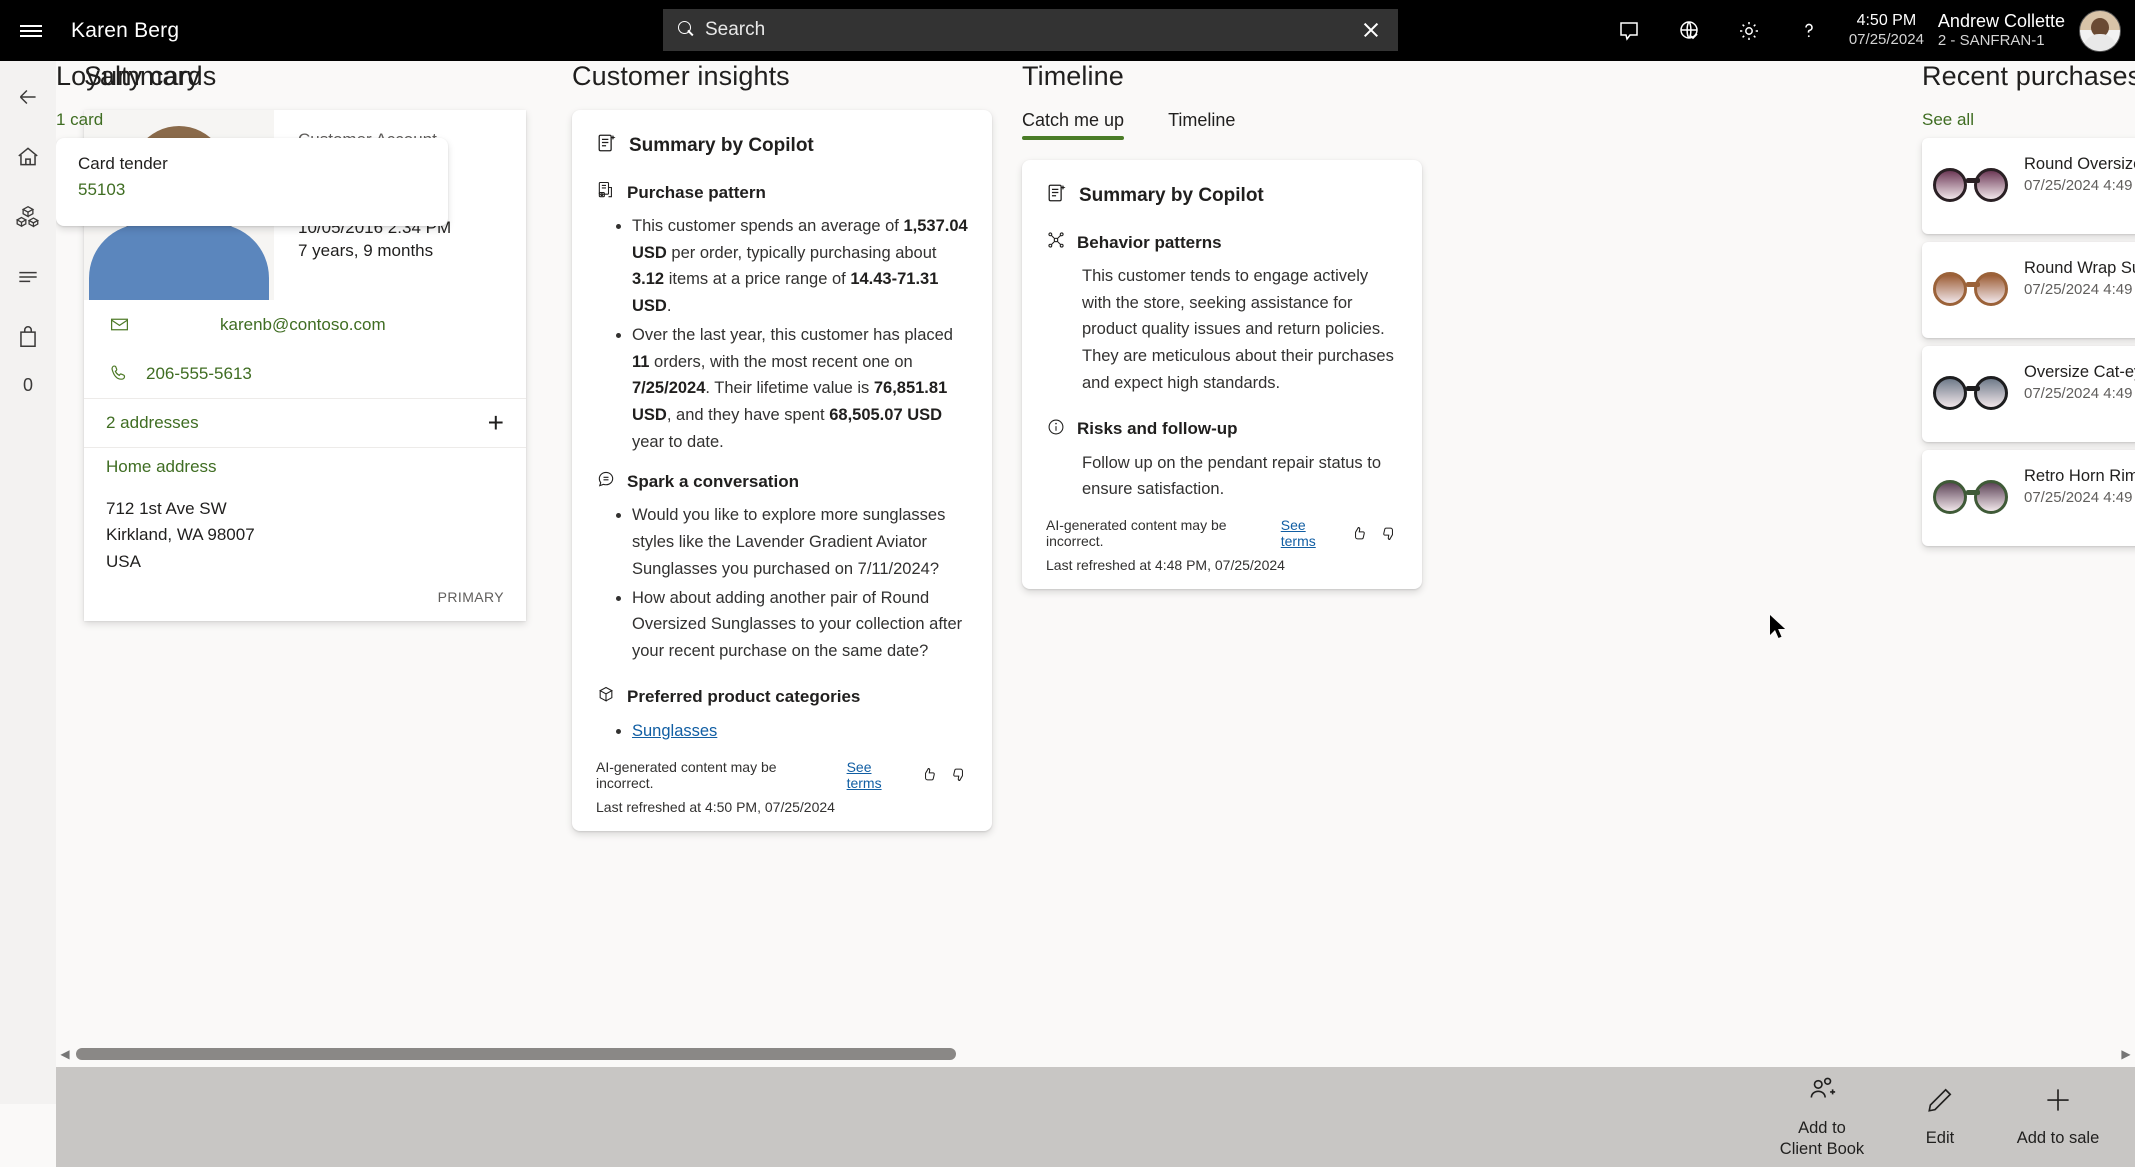 This screenshot has width=2135, height=1167. I want to click on section-purchase-pattern: Purchase pattern, so click(782, 192).